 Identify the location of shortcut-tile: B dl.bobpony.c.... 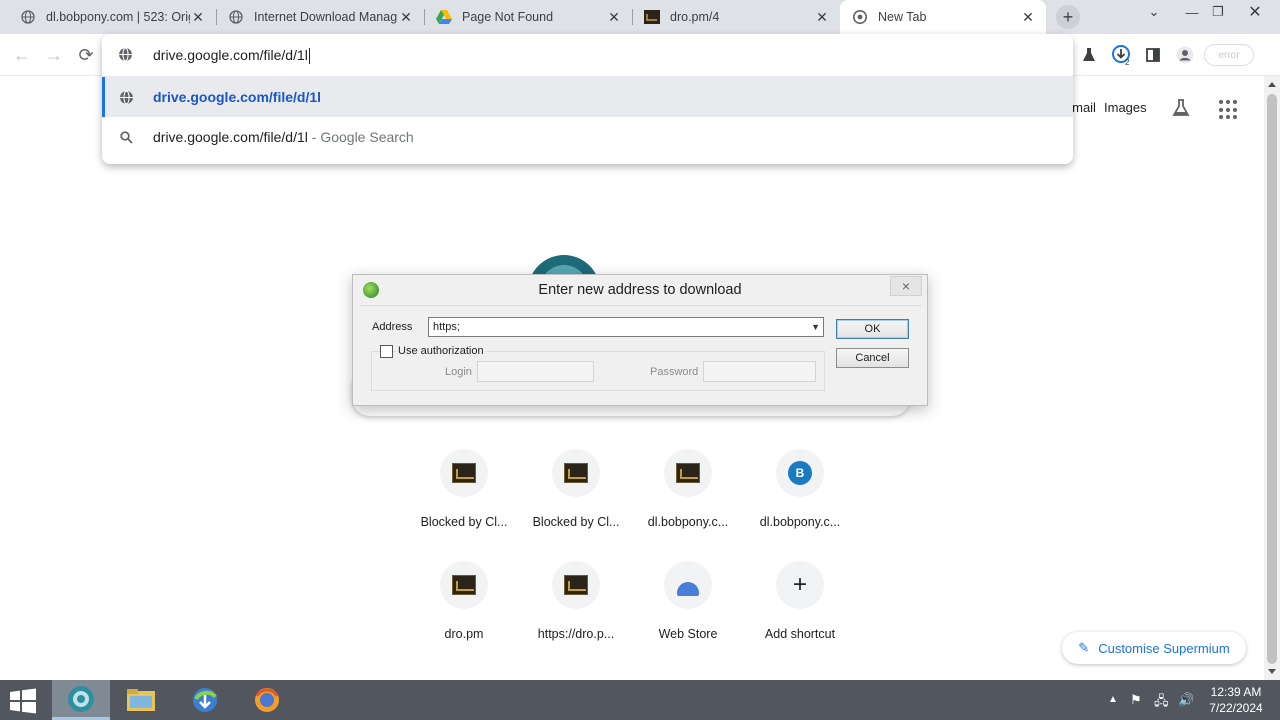
(800, 504).